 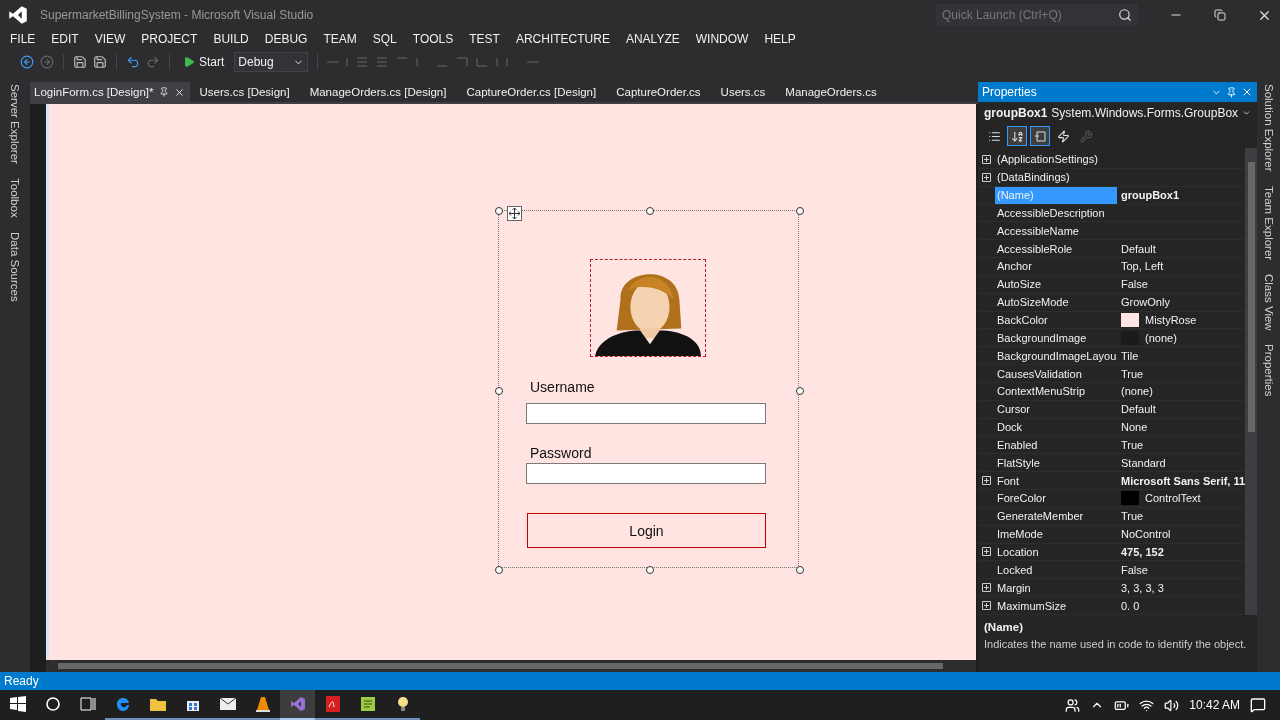 I want to click on menu-item: TEAM, so click(x=340, y=39).